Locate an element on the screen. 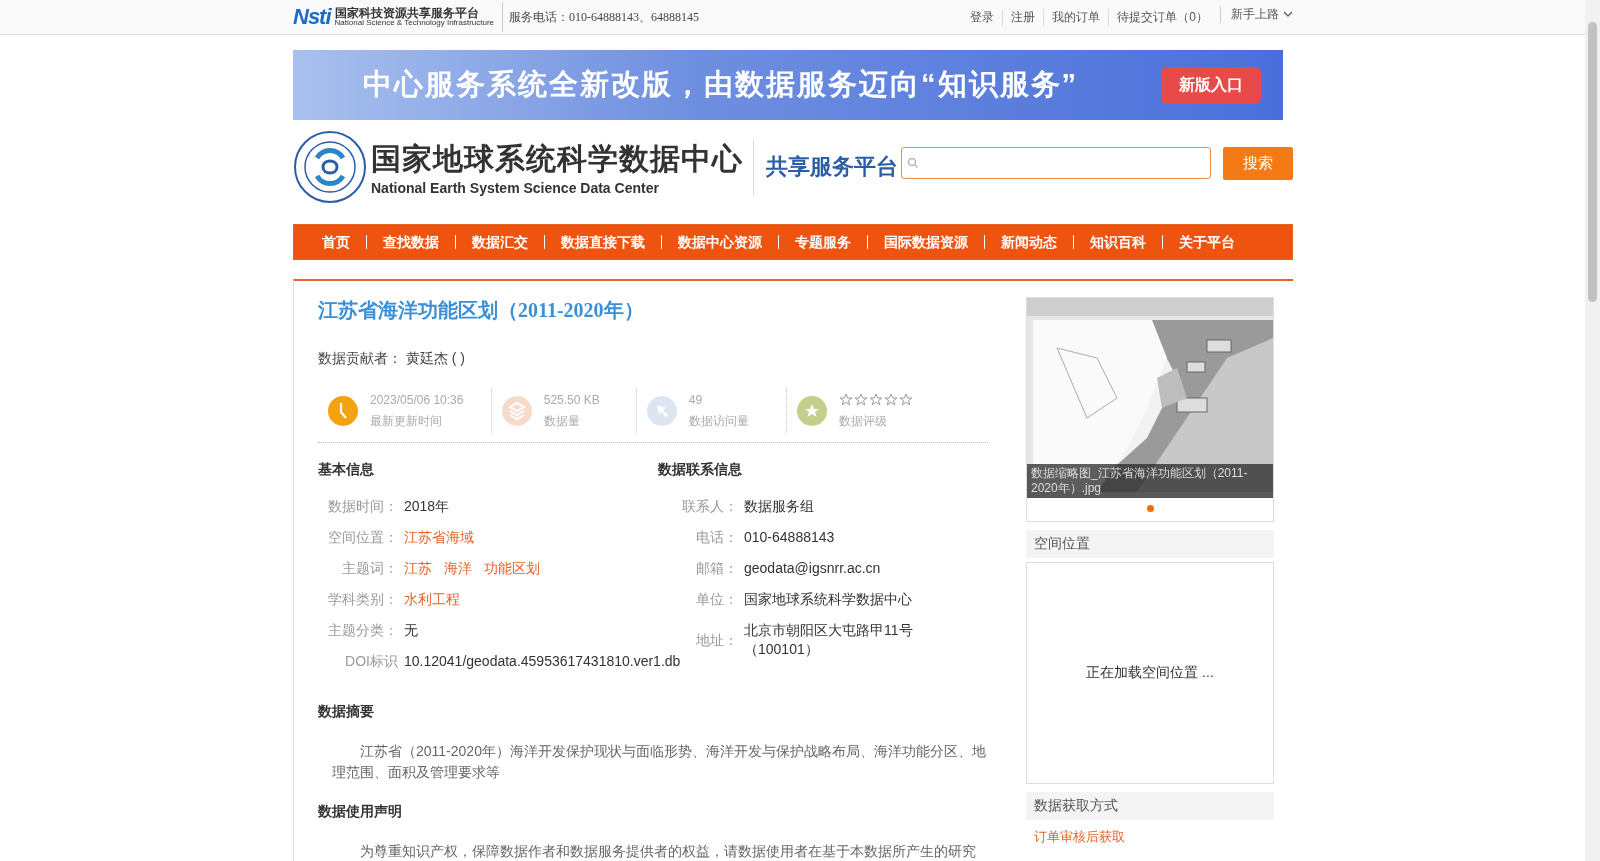  keyword-link: 功能区划 is located at coordinates (512, 568).